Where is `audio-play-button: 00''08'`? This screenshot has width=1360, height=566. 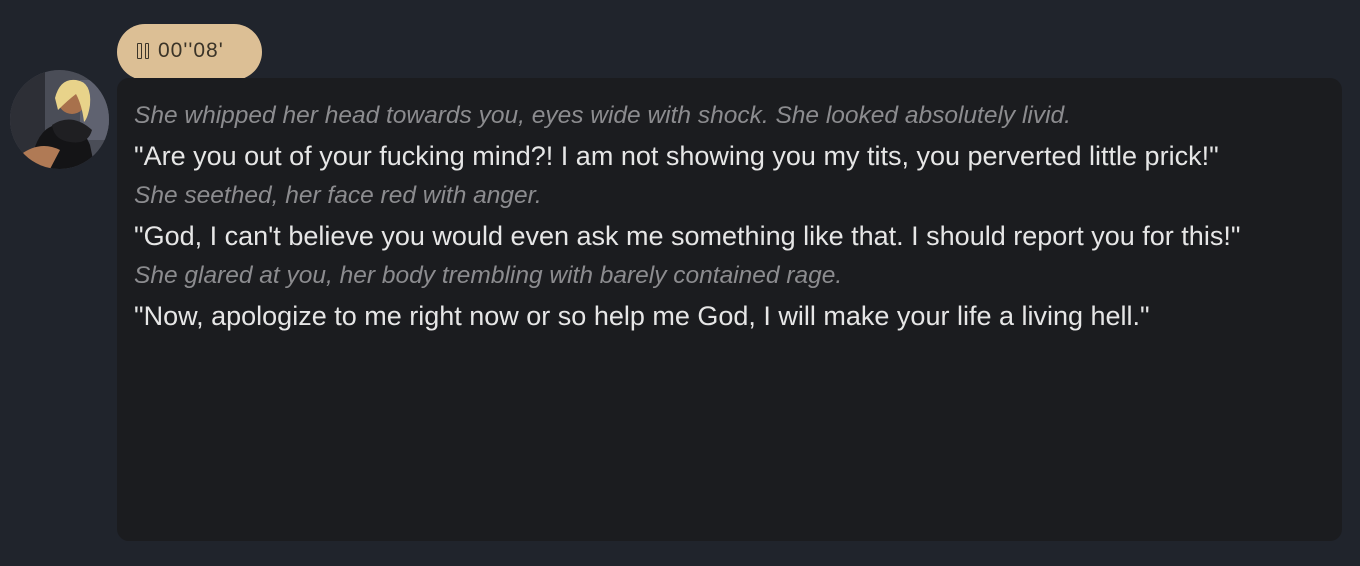
audio-play-button: 00''08' is located at coordinates (189, 52).